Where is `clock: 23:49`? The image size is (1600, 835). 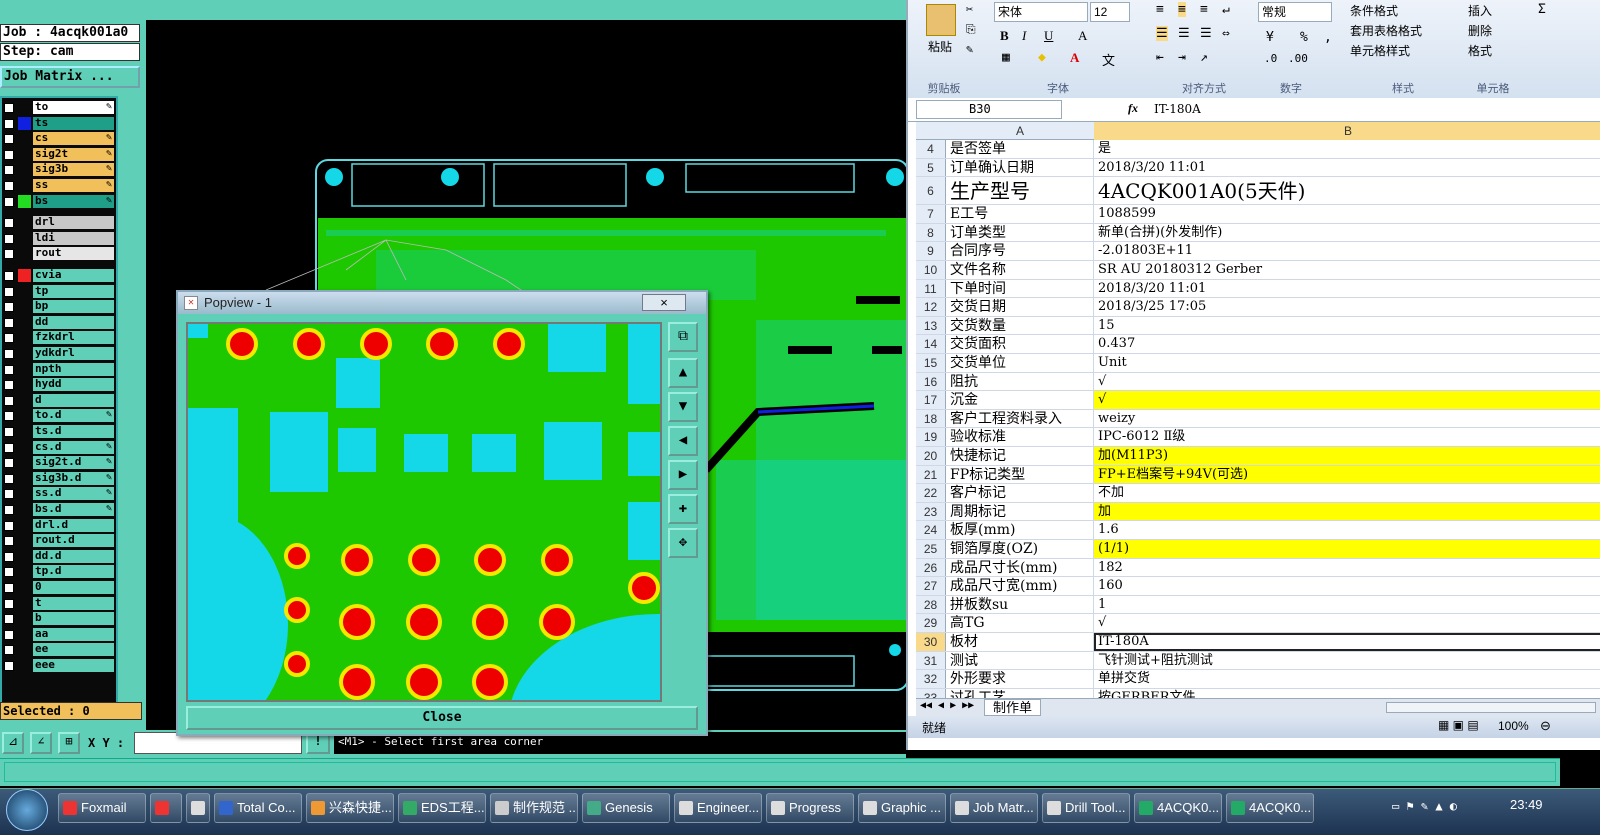 clock: 23:49 is located at coordinates (1526, 804).